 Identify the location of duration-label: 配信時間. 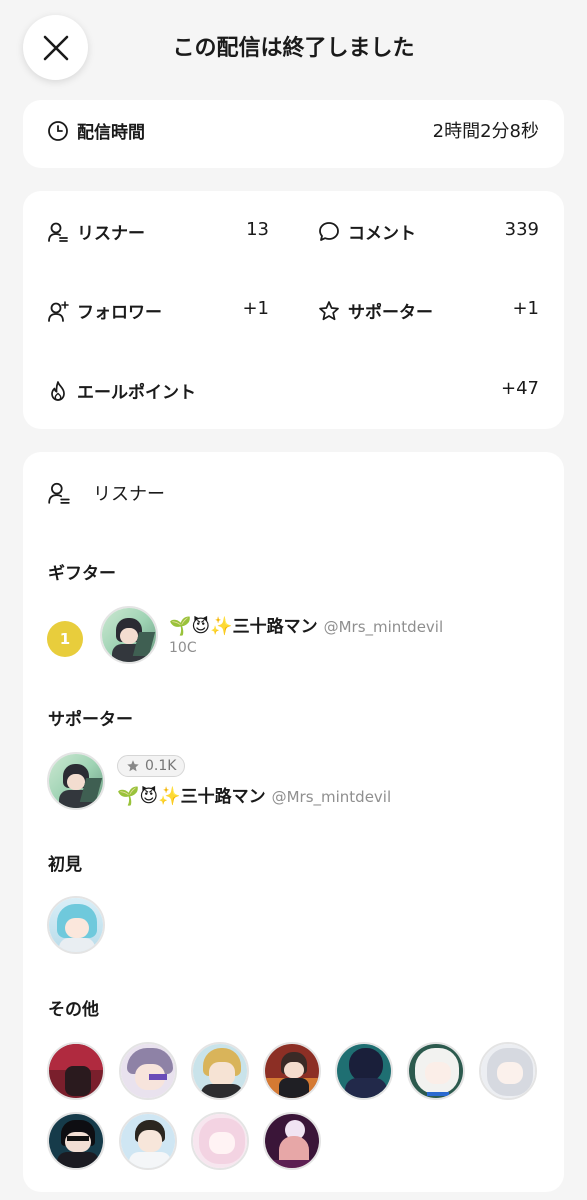
(111, 133).